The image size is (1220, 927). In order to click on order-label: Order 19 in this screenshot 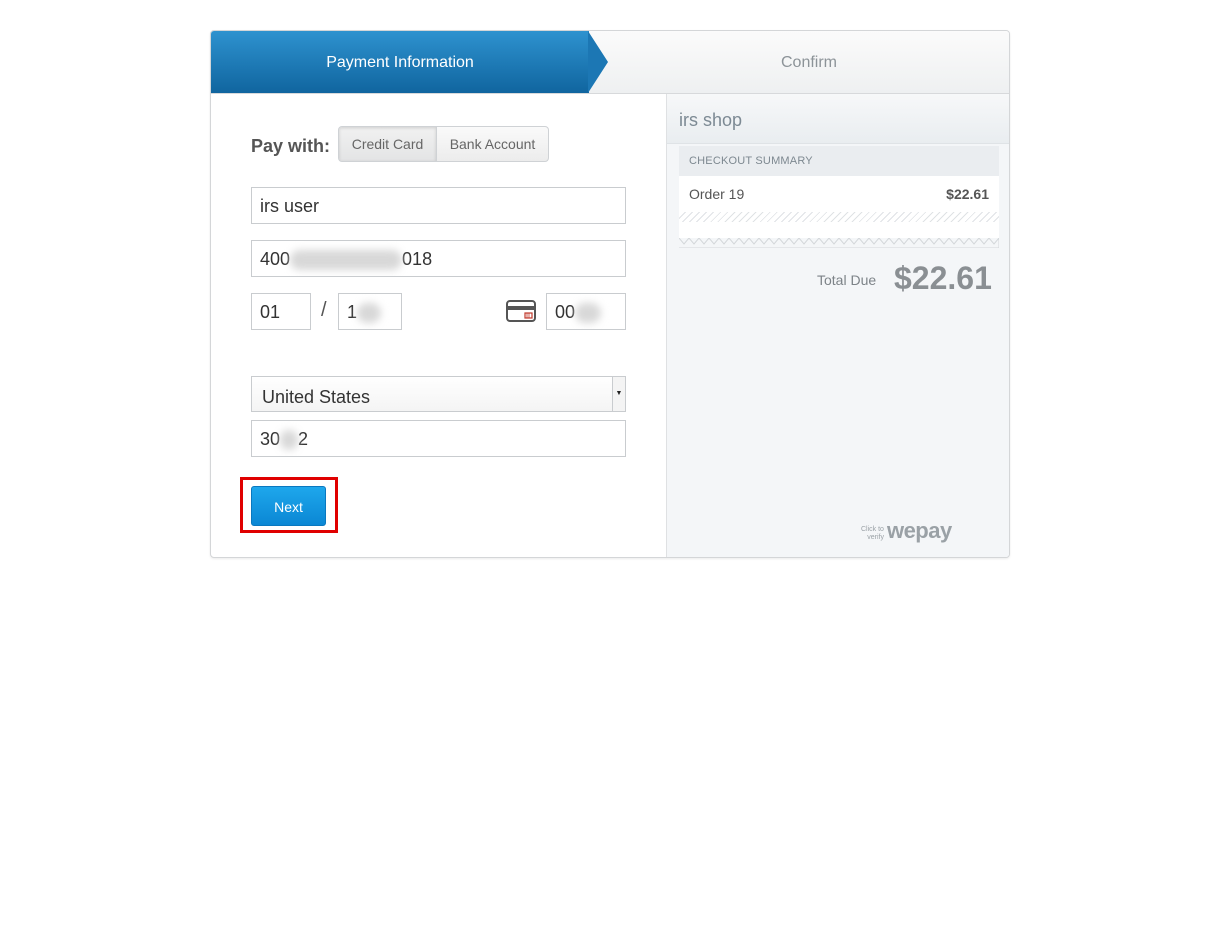, I will do `click(717, 194)`.